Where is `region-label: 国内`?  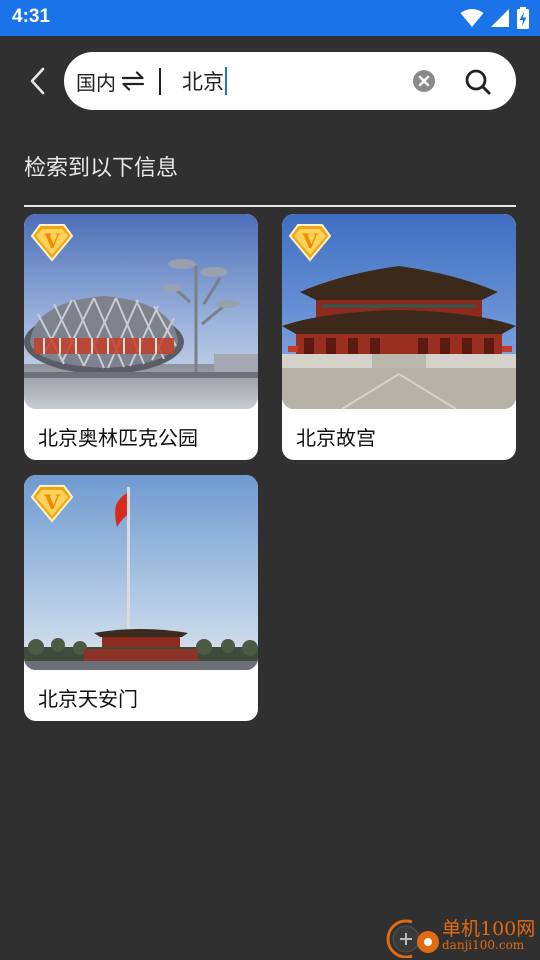 region-label: 国内 is located at coordinates (96, 82).